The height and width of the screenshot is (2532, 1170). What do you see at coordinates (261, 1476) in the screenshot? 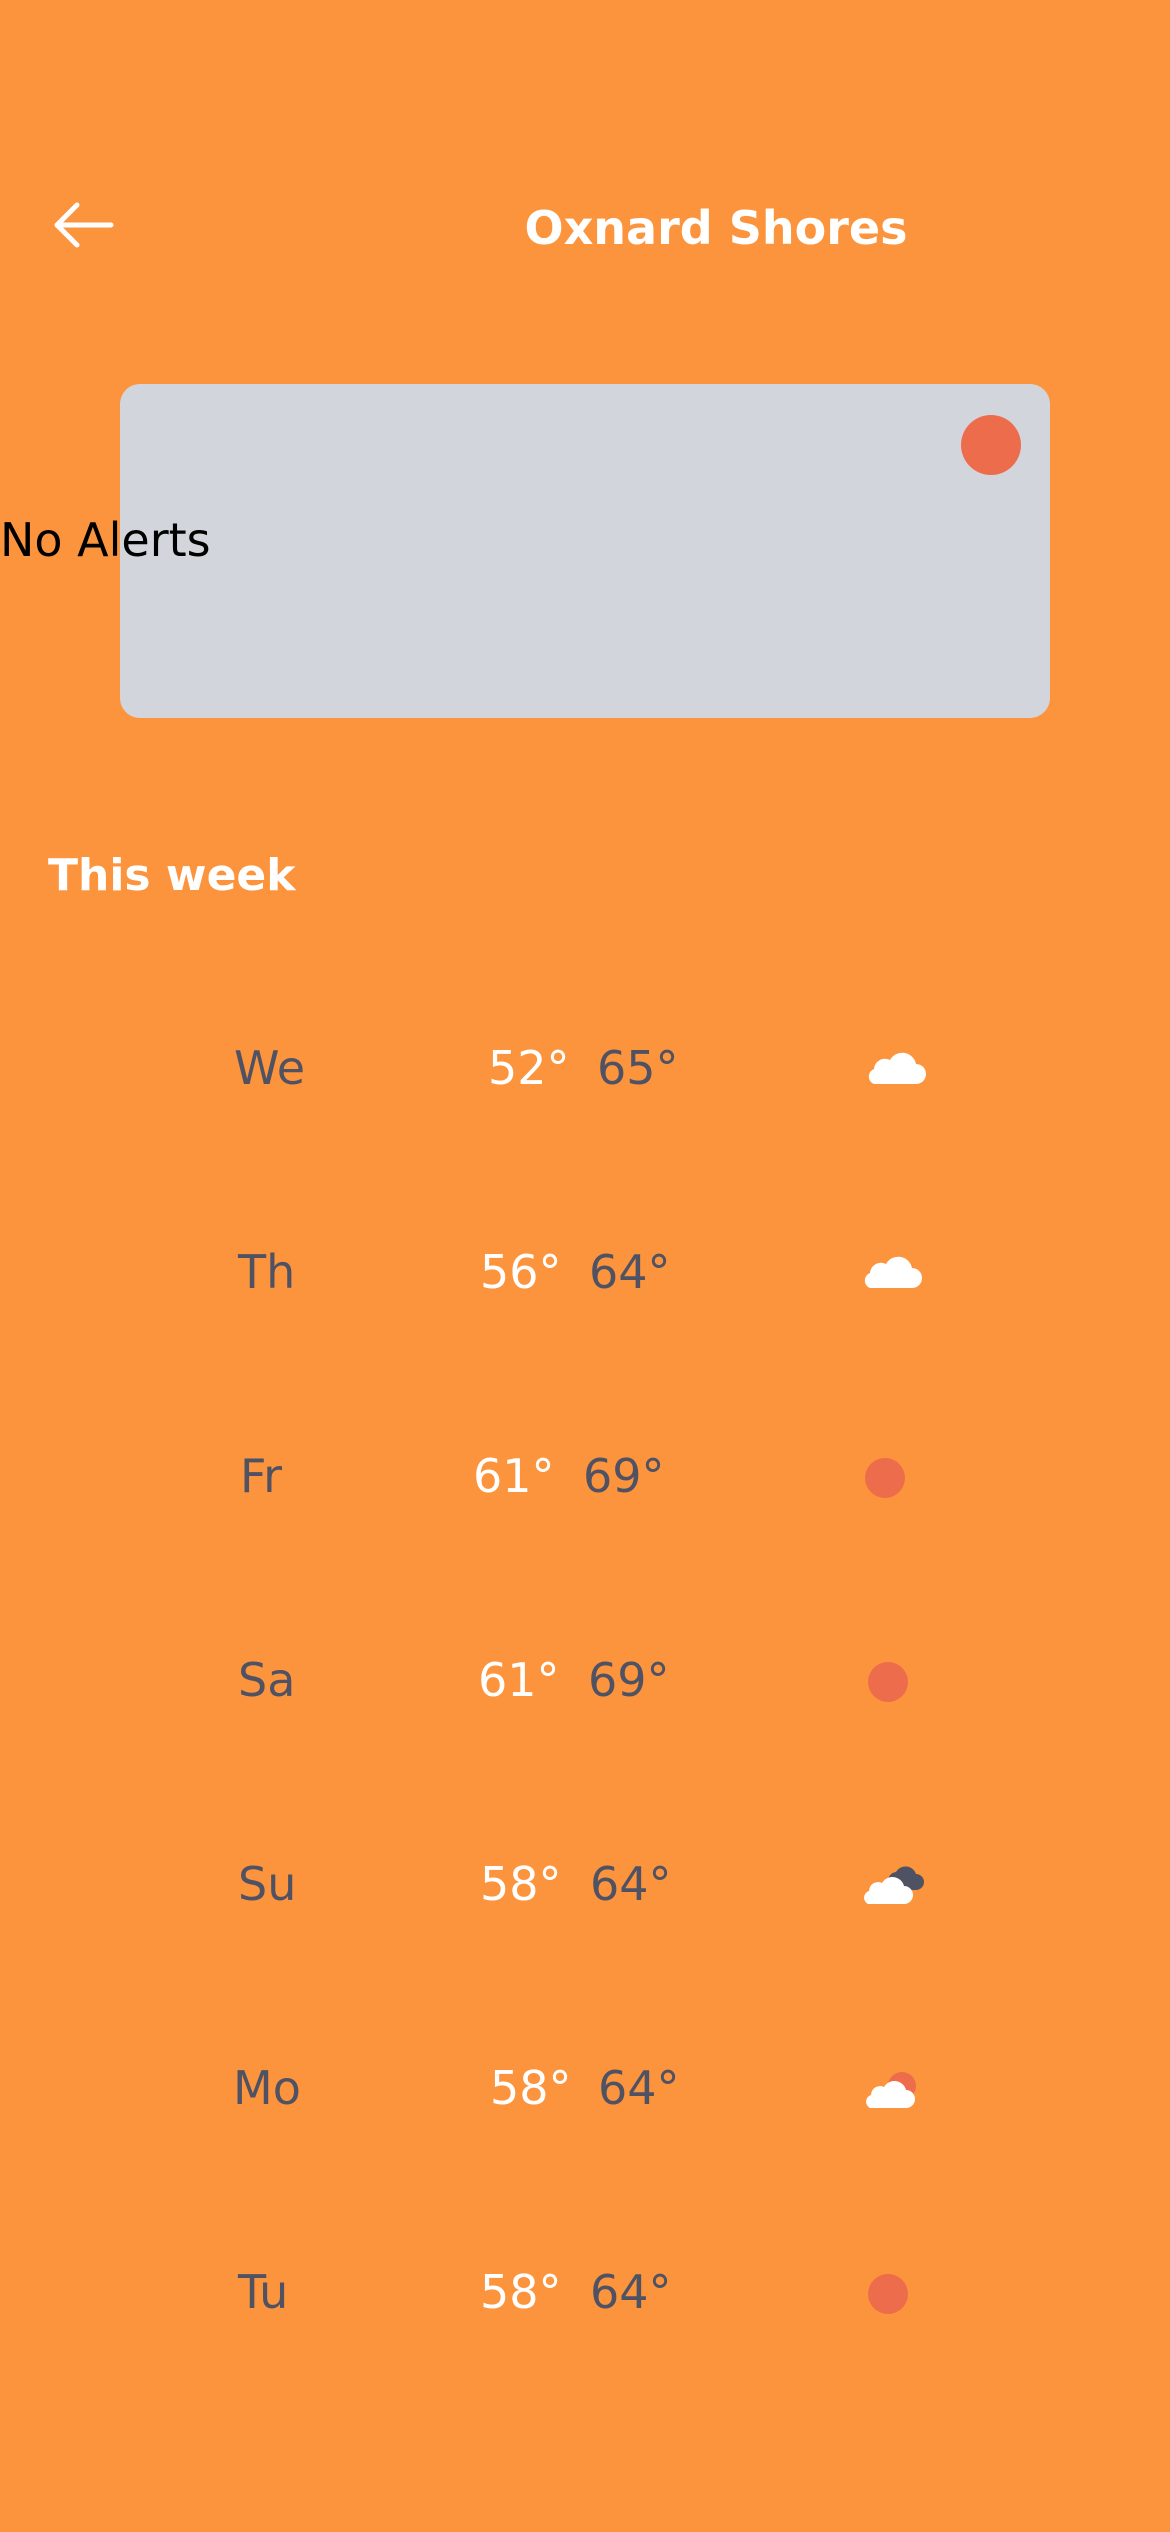
I see `forecast-day: Fr` at bounding box center [261, 1476].